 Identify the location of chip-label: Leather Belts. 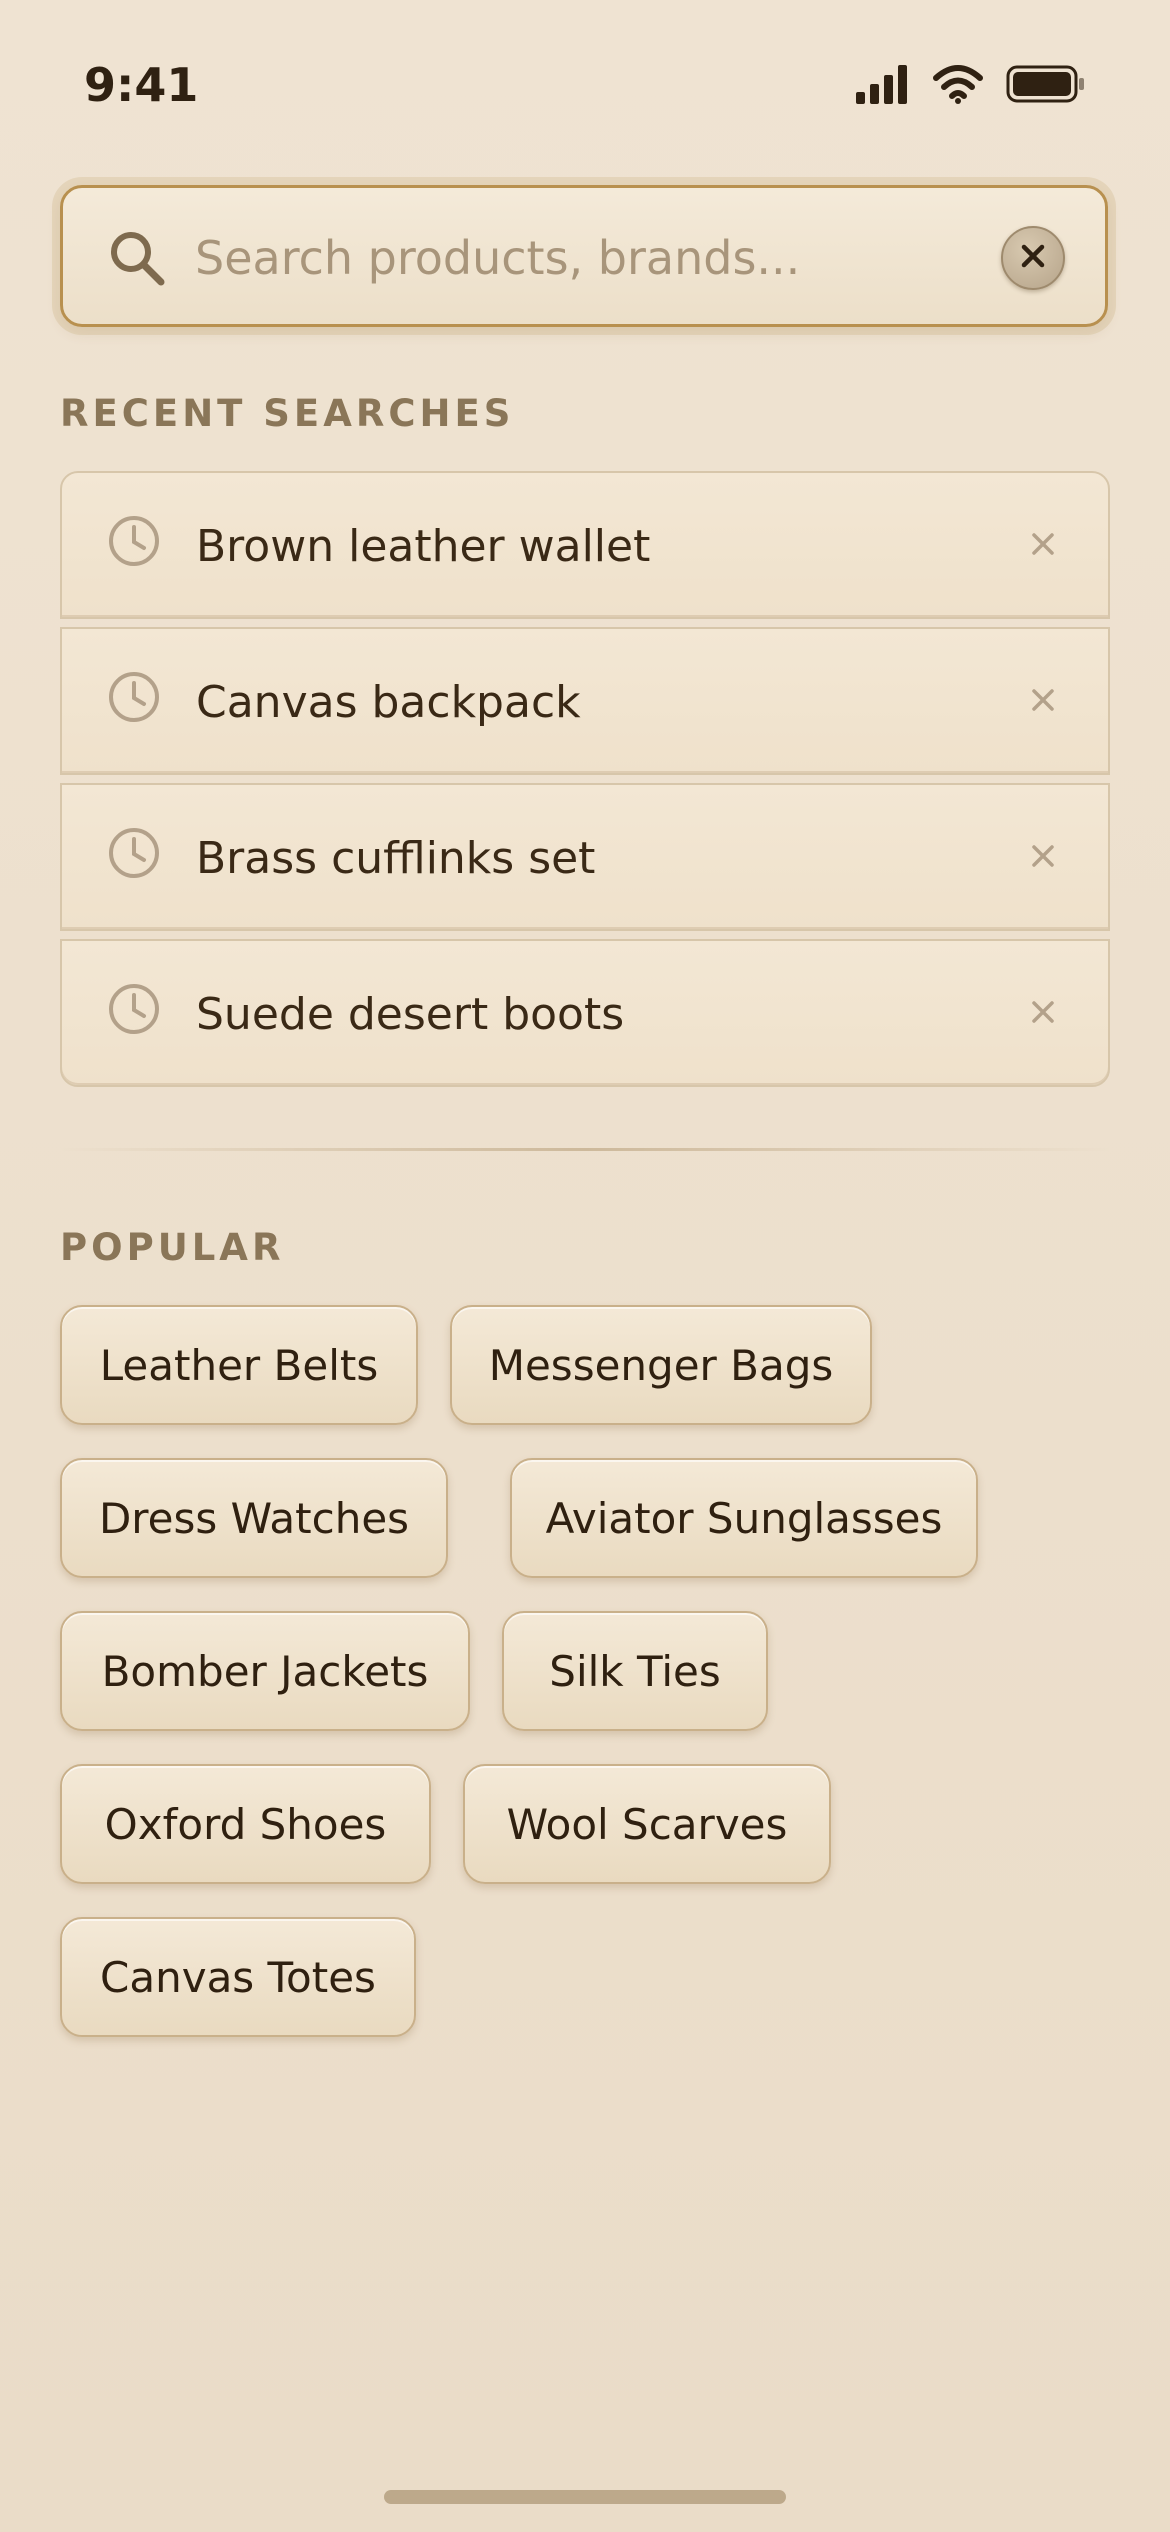
(239, 1365).